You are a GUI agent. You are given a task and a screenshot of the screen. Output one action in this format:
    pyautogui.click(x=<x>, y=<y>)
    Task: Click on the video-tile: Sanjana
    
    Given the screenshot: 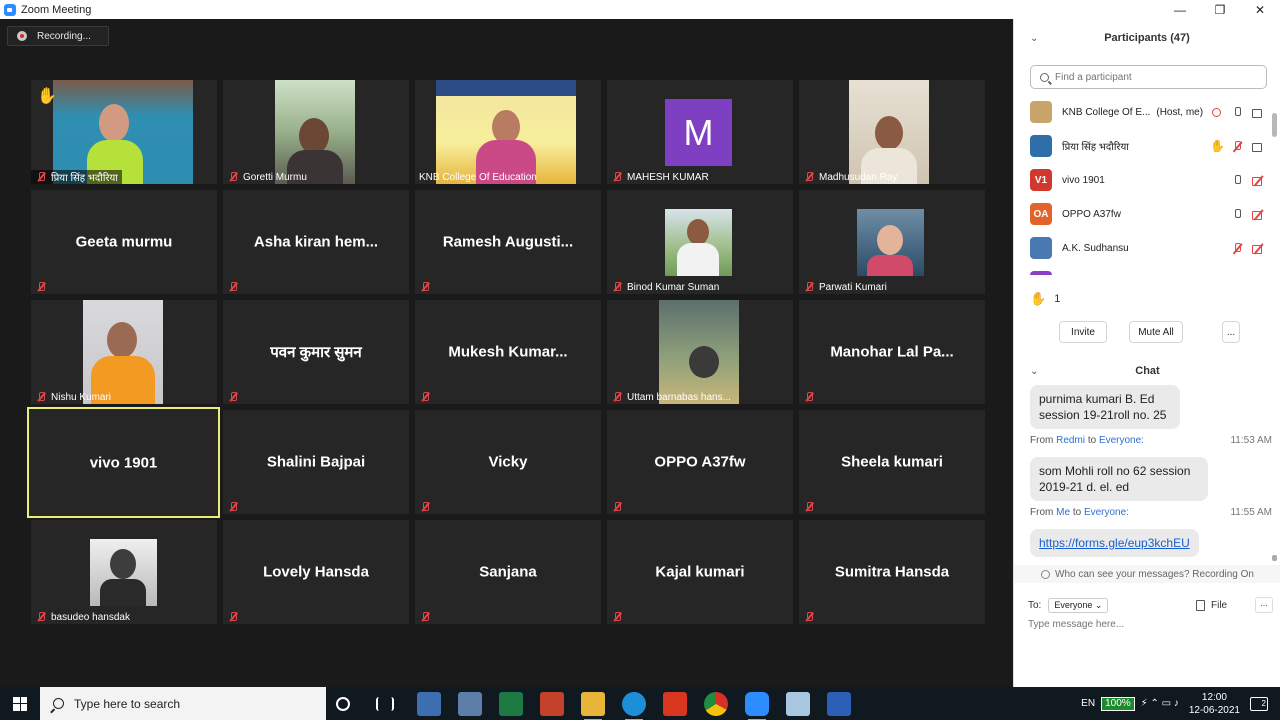 What is the action you would take?
    pyautogui.click(x=508, y=572)
    